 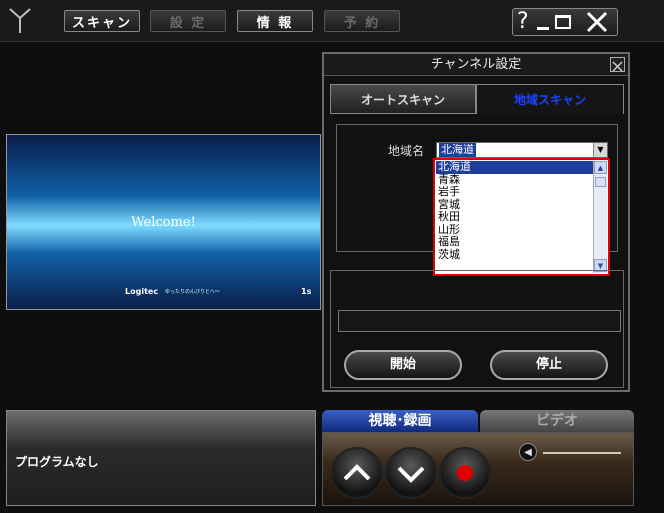 I want to click on welcome-text: Welcome!, so click(x=163, y=222).